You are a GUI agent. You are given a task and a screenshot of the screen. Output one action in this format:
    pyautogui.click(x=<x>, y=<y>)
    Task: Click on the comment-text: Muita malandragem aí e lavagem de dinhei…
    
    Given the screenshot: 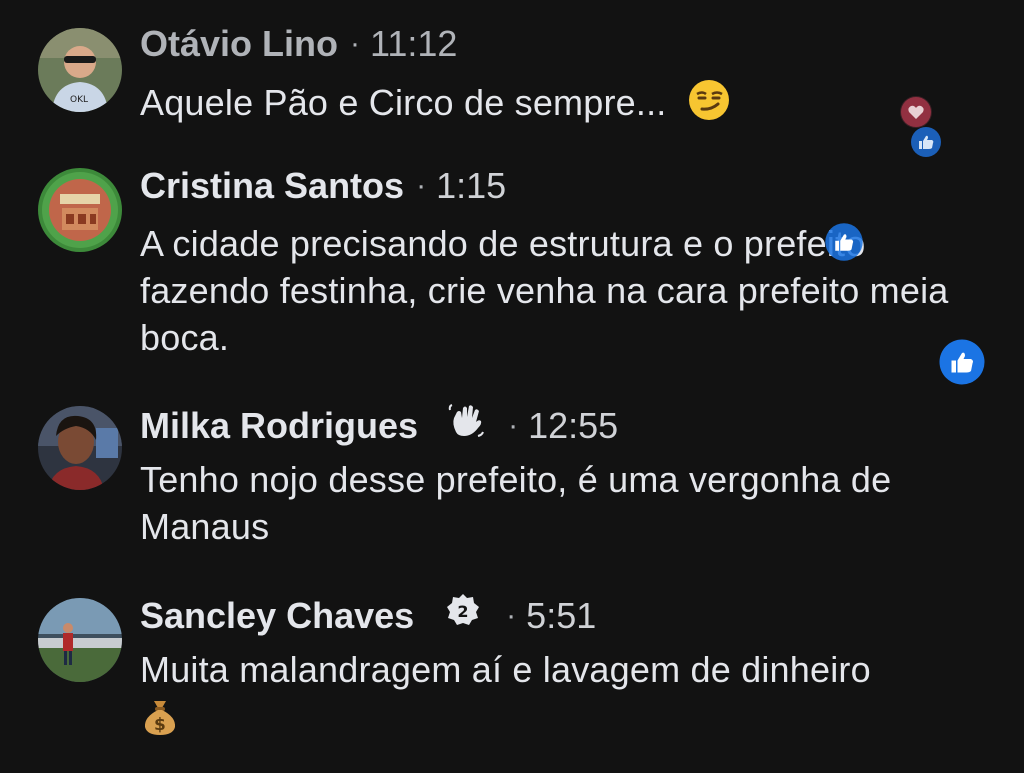 What is the action you would take?
    pyautogui.click(x=560, y=697)
    